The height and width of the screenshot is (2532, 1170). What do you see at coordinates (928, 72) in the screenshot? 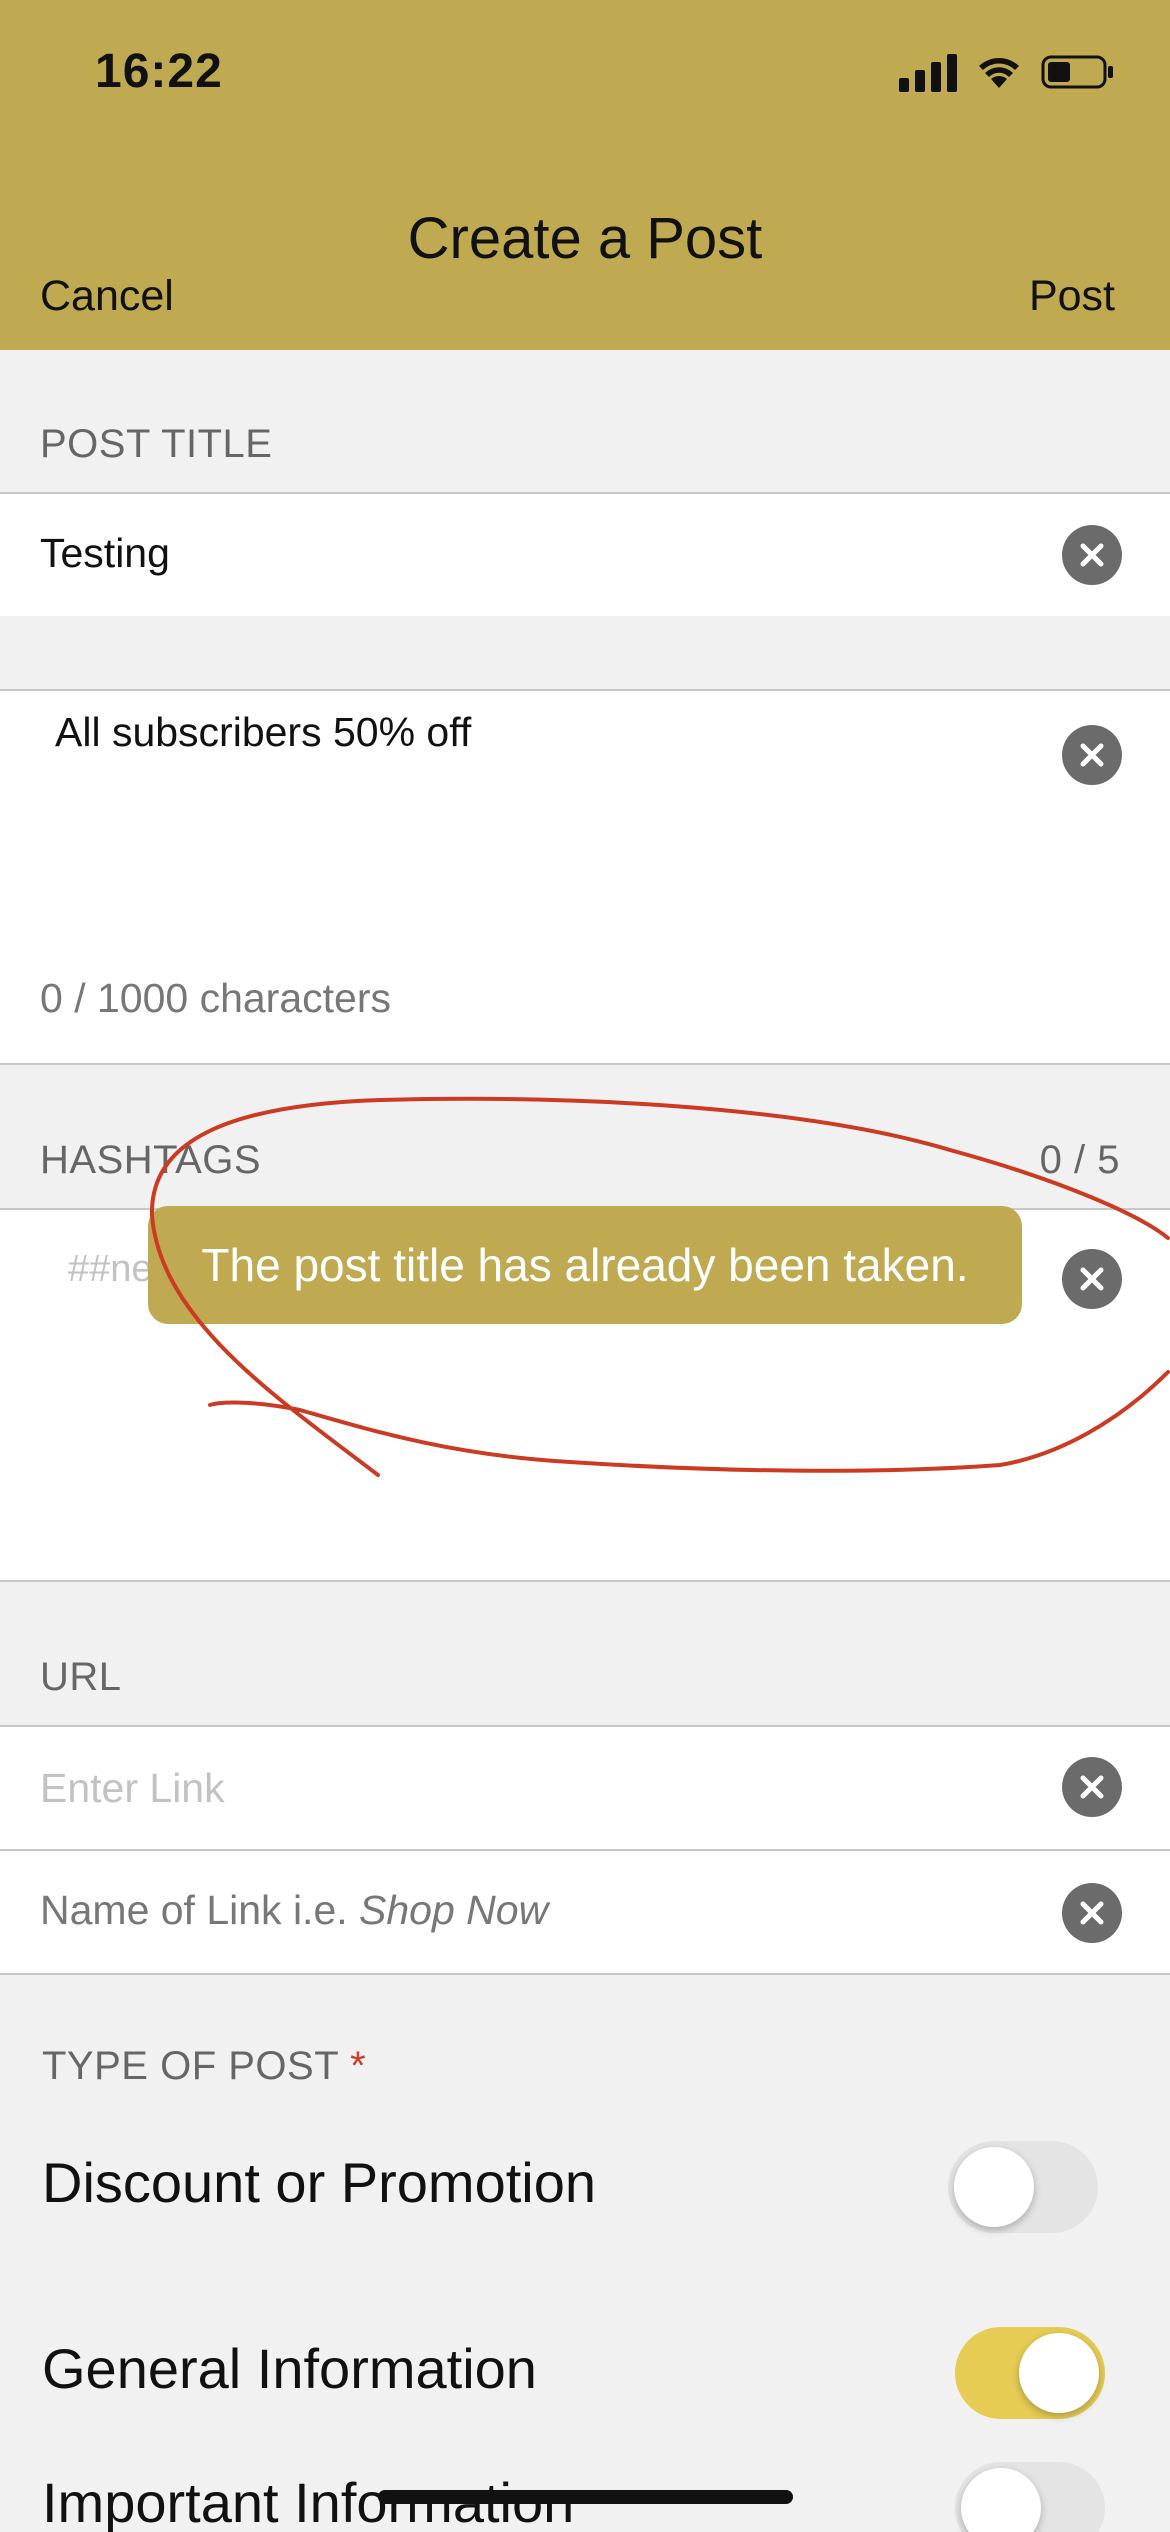
I see `signal-icon` at bounding box center [928, 72].